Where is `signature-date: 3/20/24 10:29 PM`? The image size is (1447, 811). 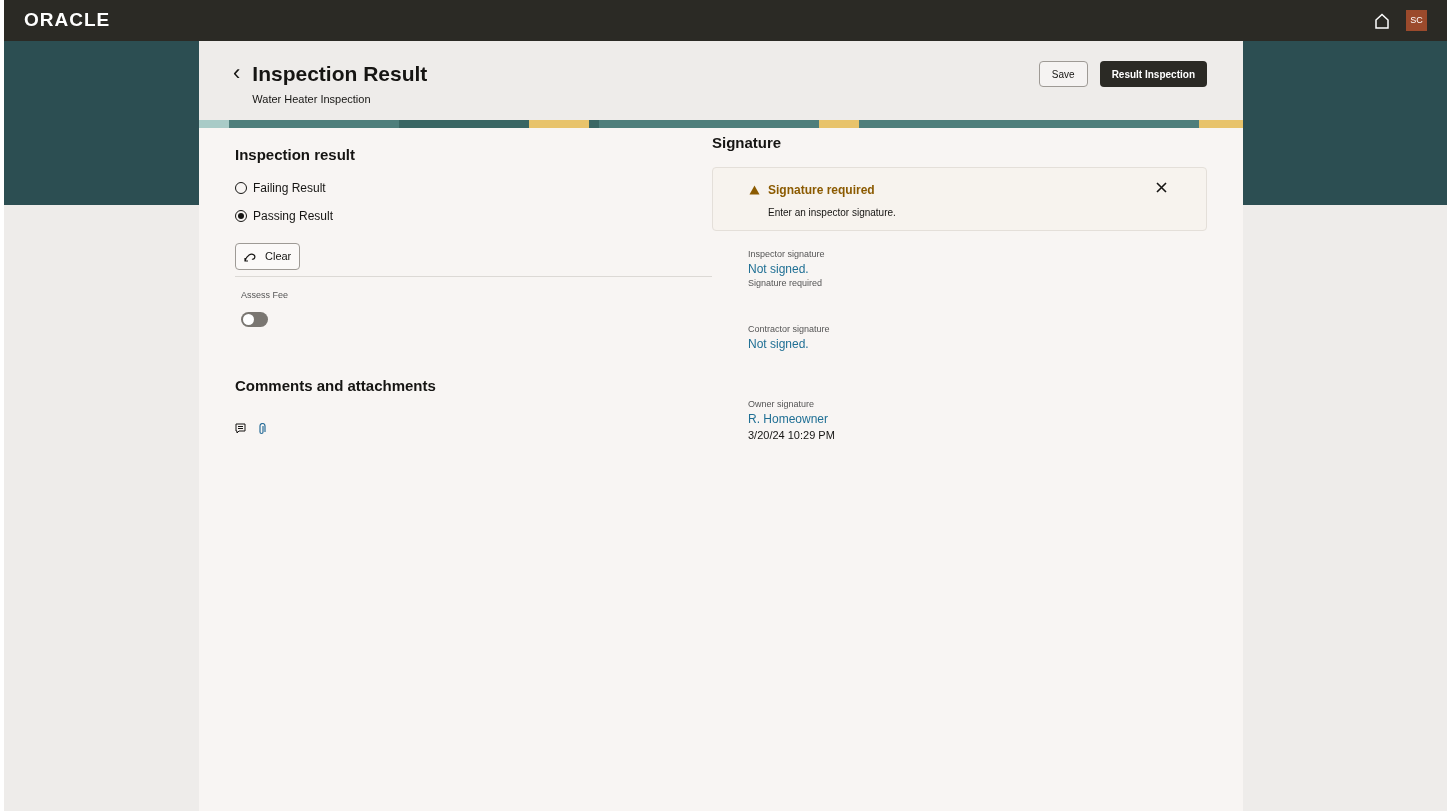
signature-date: 3/20/24 10:29 PM is located at coordinates (792, 435).